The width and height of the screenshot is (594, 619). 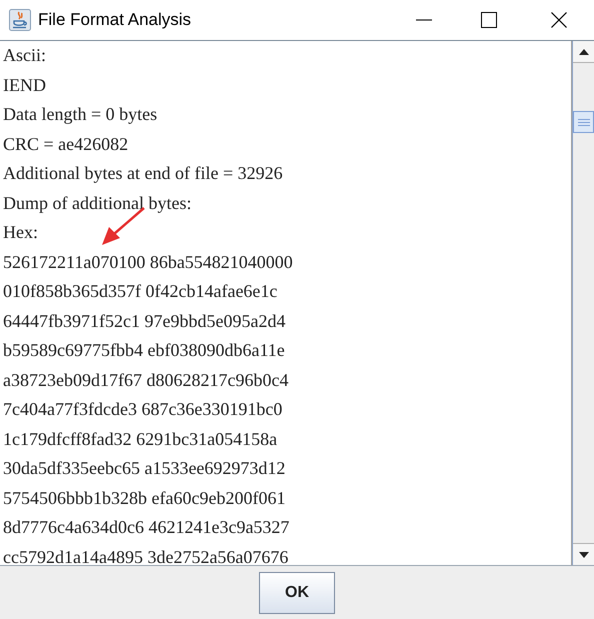 I want to click on up-arrow-icon, so click(x=583, y=51).